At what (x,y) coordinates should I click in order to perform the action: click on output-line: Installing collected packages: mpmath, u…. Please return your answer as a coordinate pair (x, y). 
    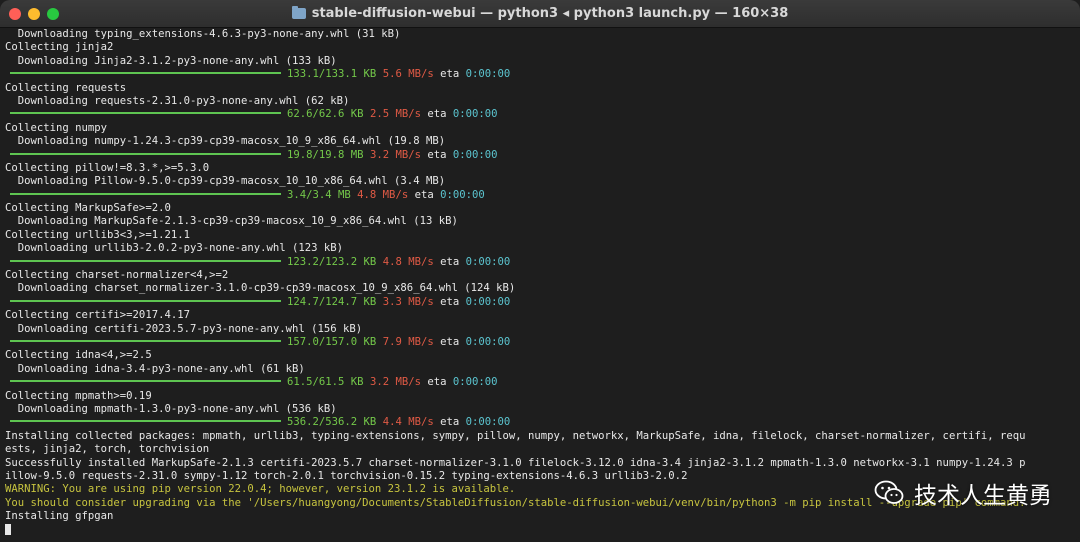
    Looking at the image, I should click on (515, 435).